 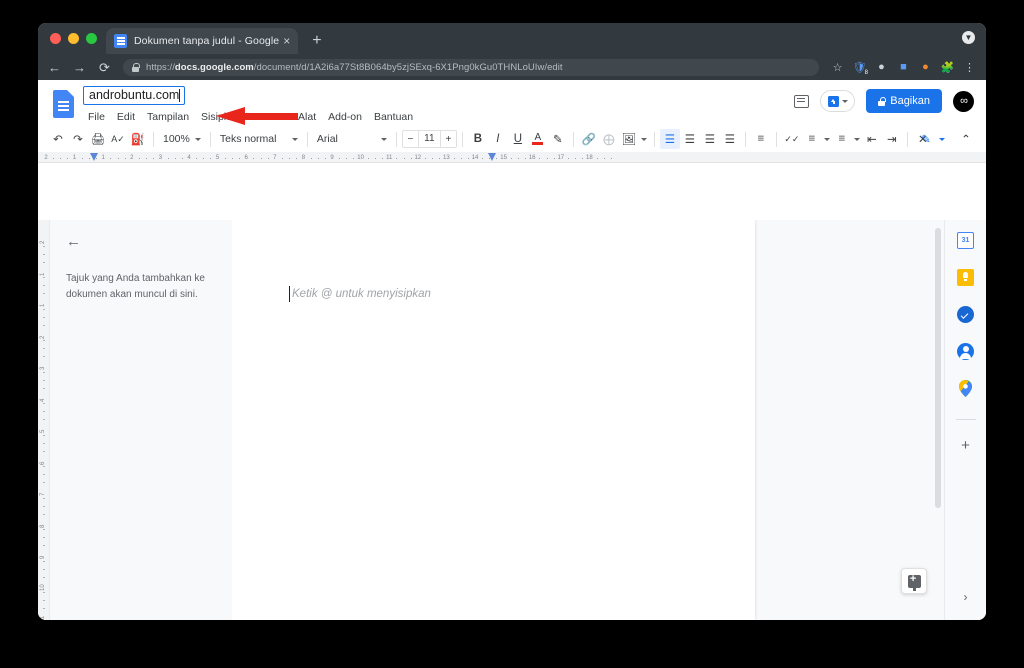 What do you see at coordinates (286, 41) in the screenshot?
I see `close-tab-icon: ×` at bounding box center [286, 41].